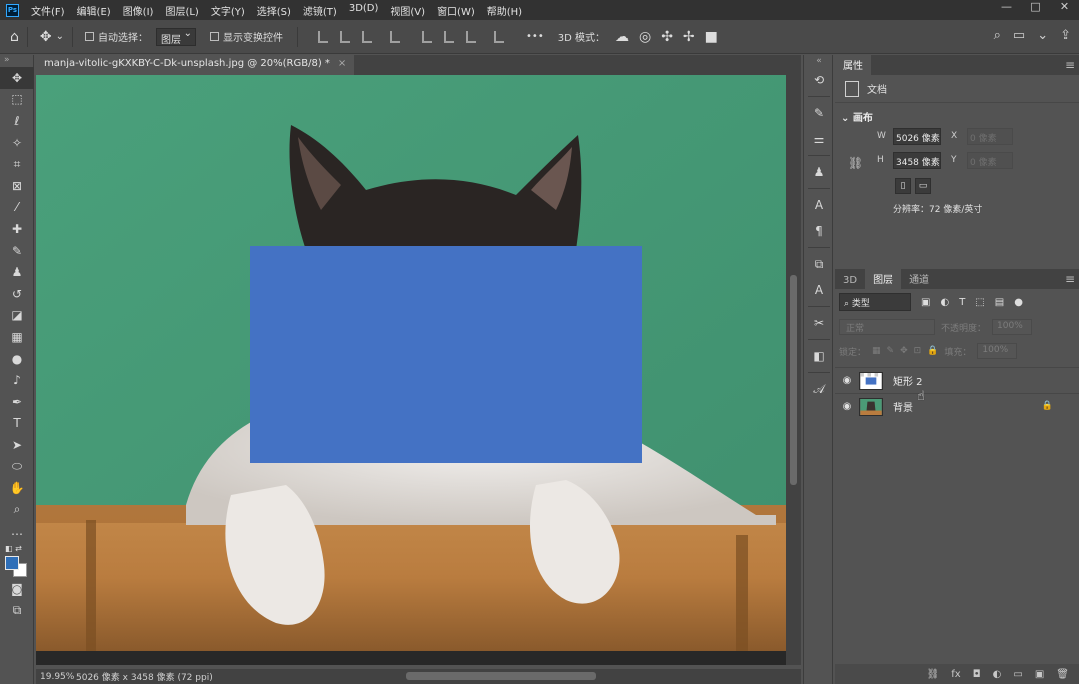  What do you see at coordinates (997, 674) in the screenshot?
I see `adjustment-layer-icon: ◐` at bounding box center [997, 674].